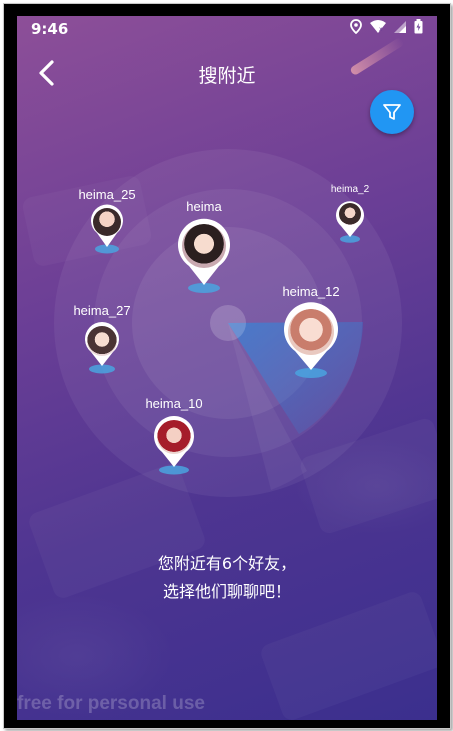 The height and width of the screenshot is (731, 453). What do you see at coordinates (50, 29) in the screenshot?
I see `status-time: 9:46` at bounding box center [50, 29].